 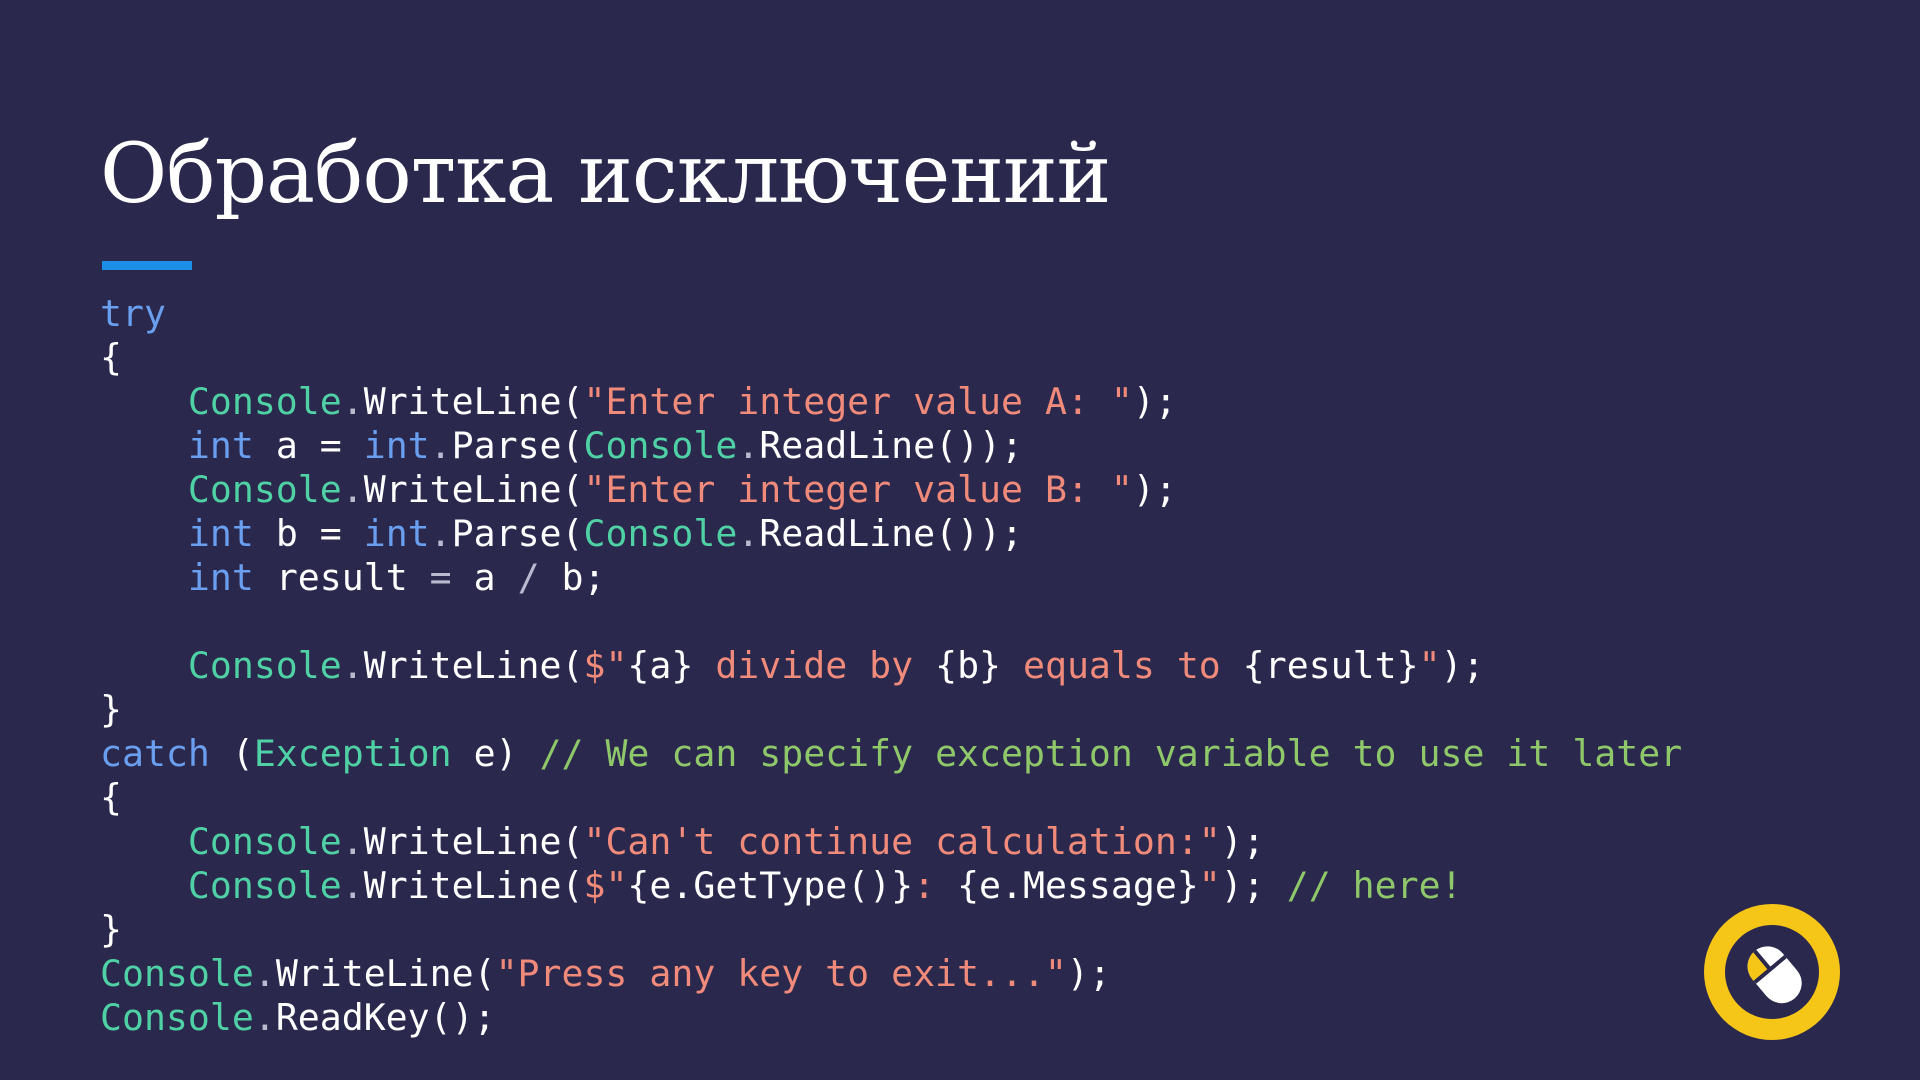 I want to click on mouse-cursor-icon, so click(x=1772, y=972).